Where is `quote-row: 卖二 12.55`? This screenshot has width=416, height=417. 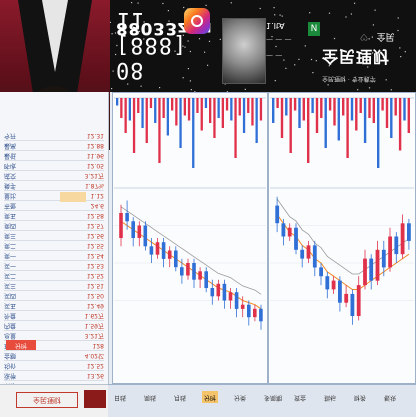 quote-row: 卖二 12.55 is located at coordinates (54, 246).